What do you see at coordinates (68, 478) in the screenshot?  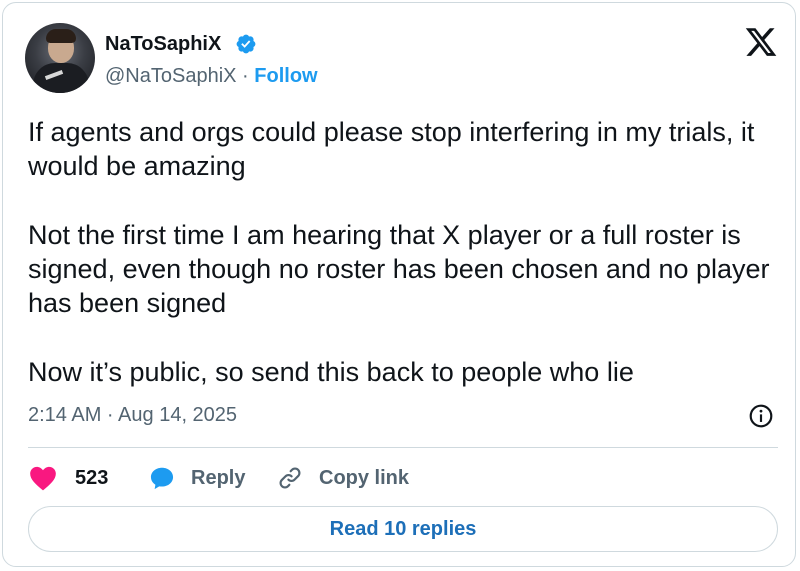 I see `like-button: 523` at bounding box center [68, 478].